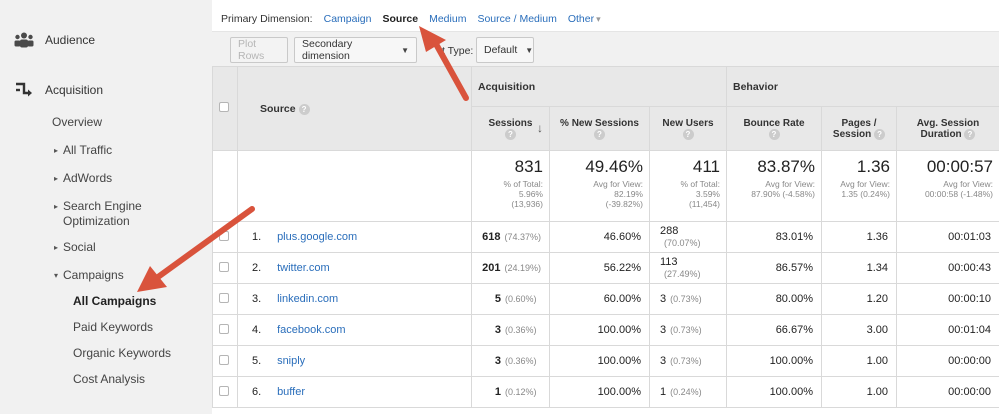 This screenshot has height=414, width=999. Describe the element at coordinates (311, 330) in the screenshot. I see `source-link: facebook.com` at that location.